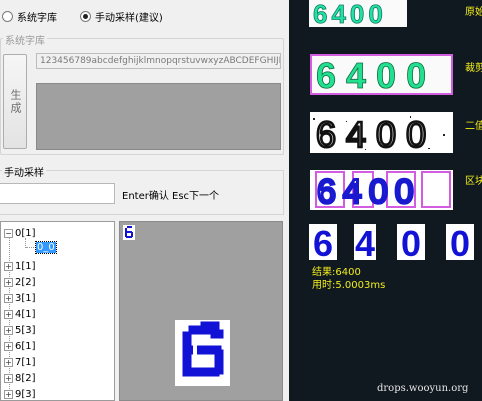  What do you see at coordinates (85, 16) in the screenshot?
I see `radio-manual-sample-circle` at bounding box center [85, 16].